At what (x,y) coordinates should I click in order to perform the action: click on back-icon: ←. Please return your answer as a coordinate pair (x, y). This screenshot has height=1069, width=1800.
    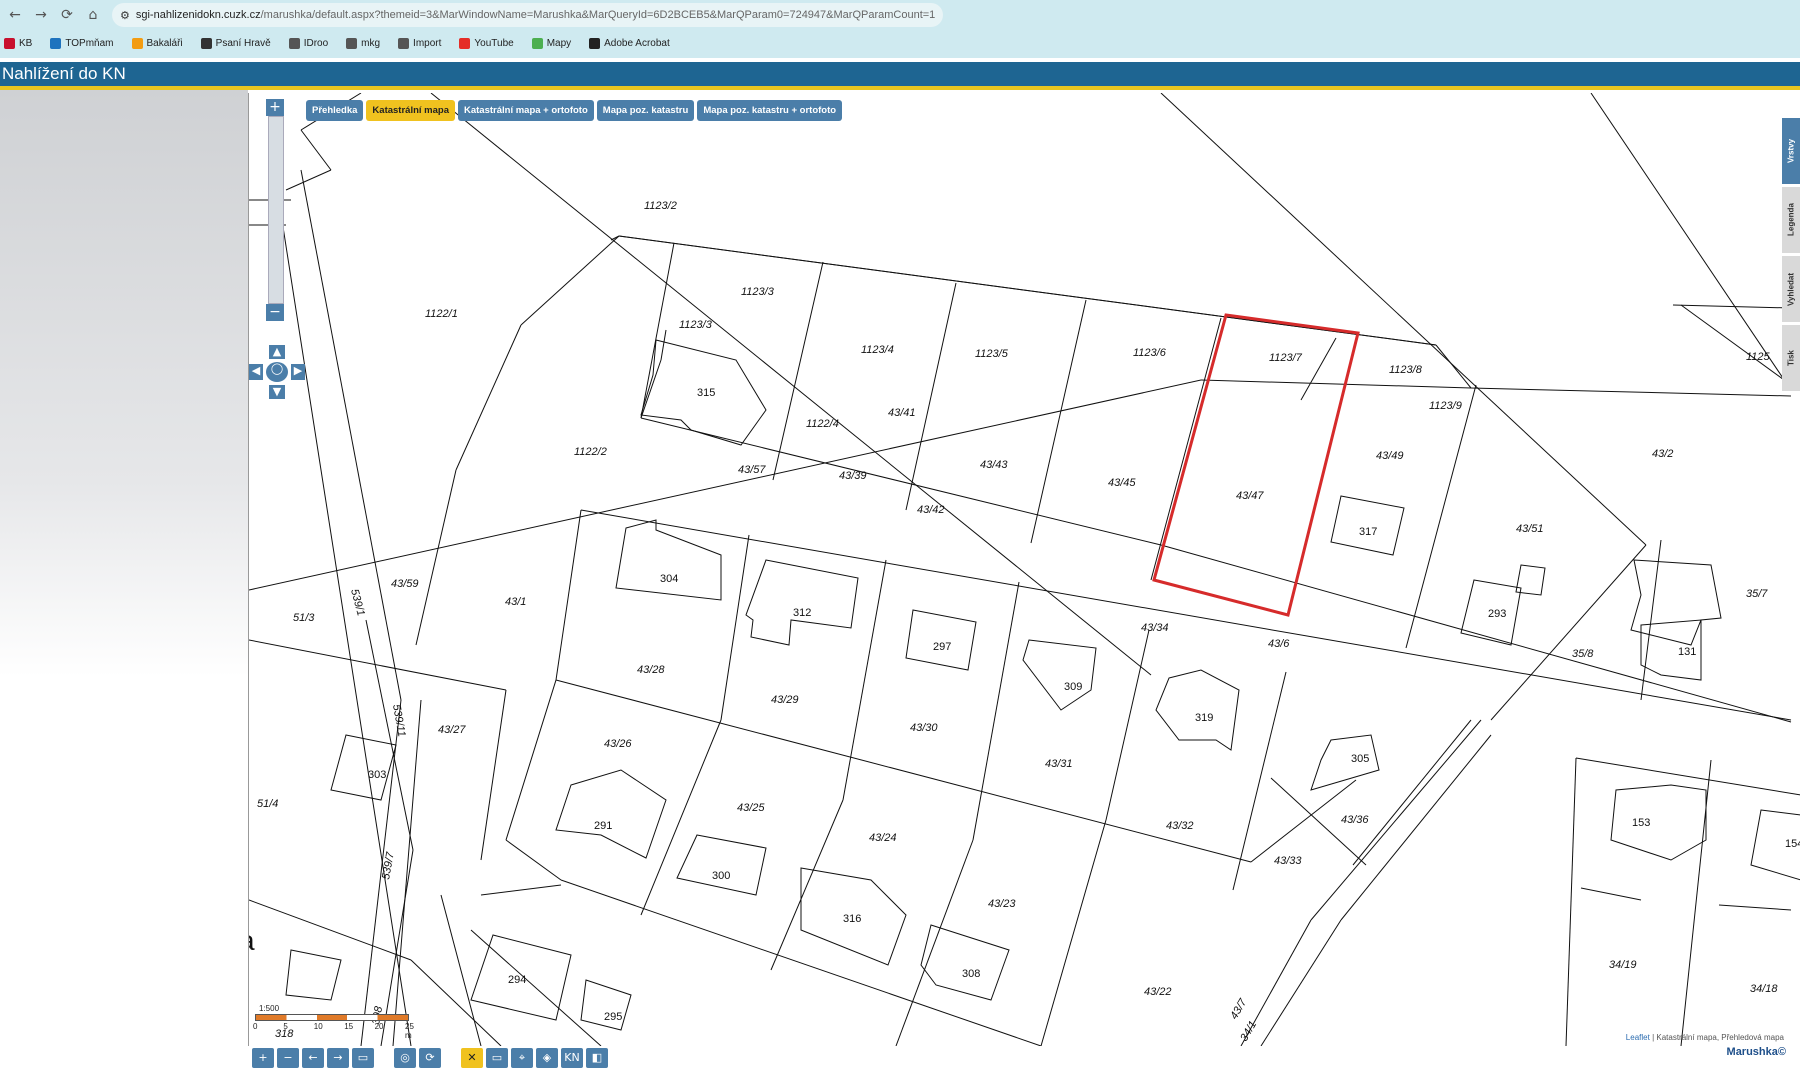
    Looking at the image, I should click on (15, 15).